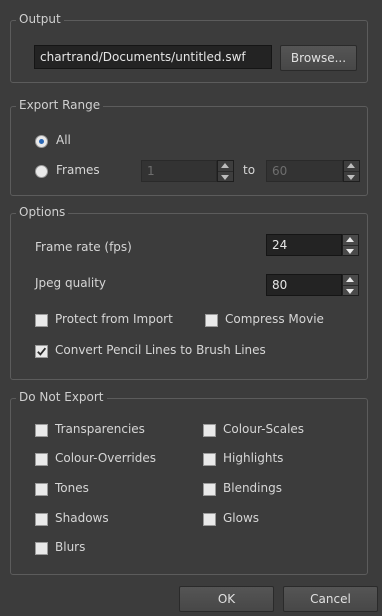  Describe the element at coordinates (41, 430) in the screenshot. I see `transparencies-checkbox` at that location.